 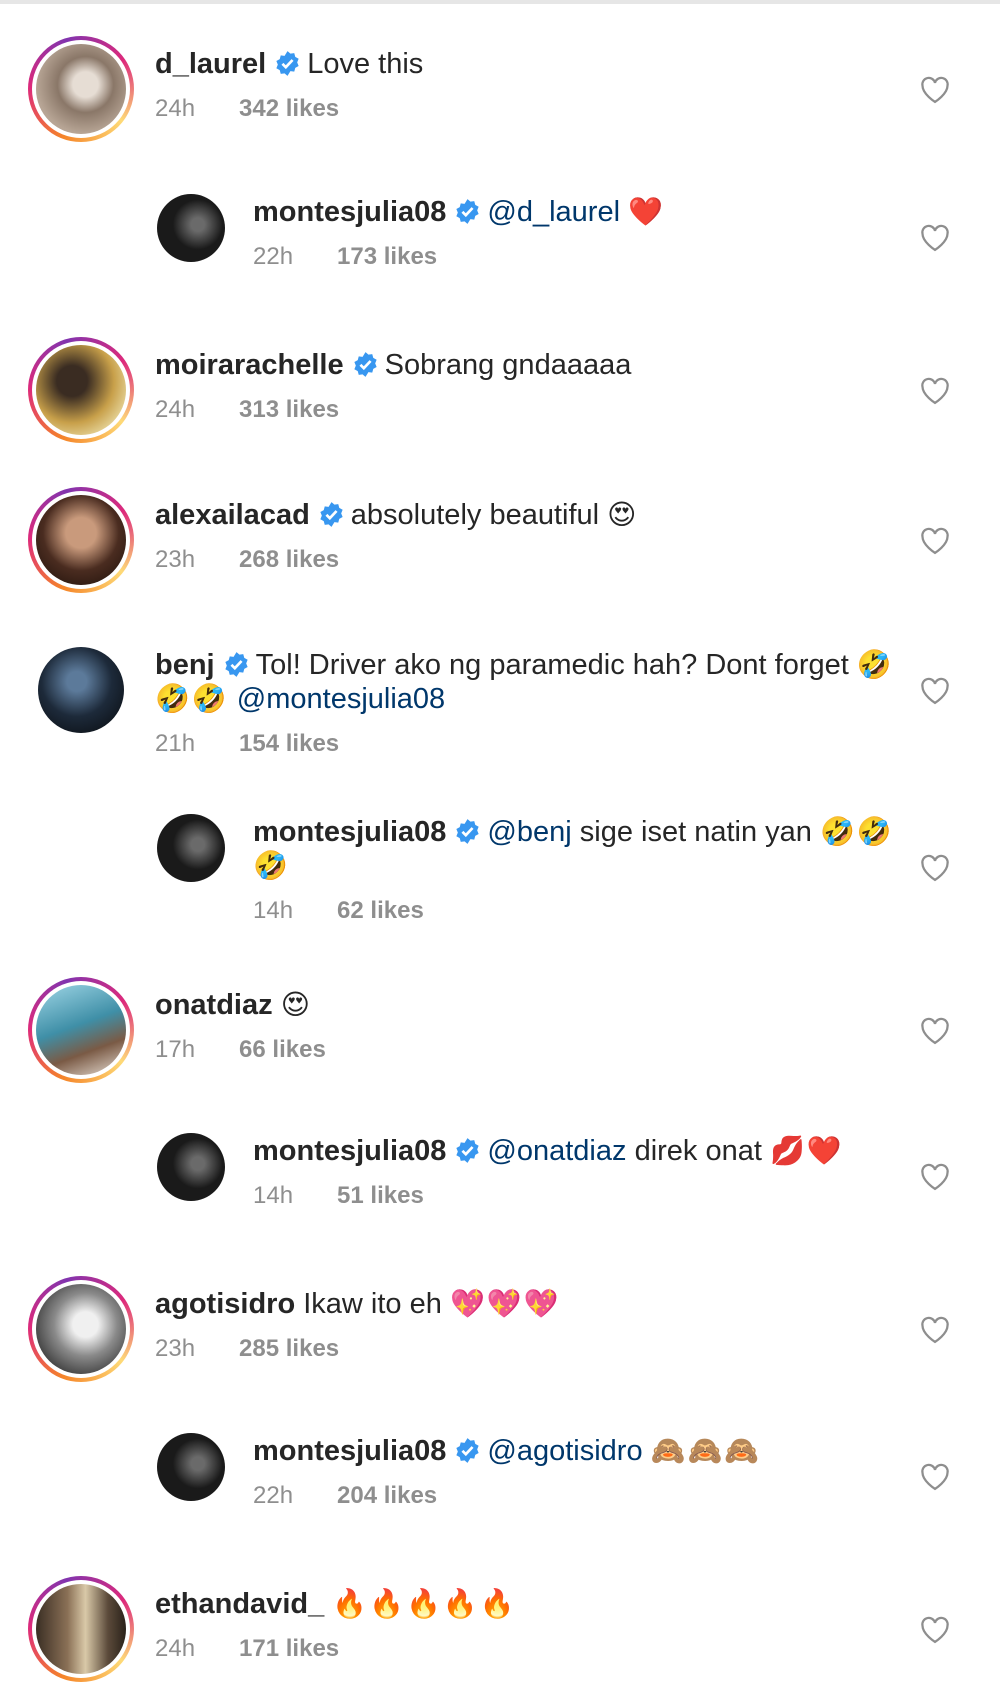 What do you see at coordinates (289, 743) in the screenshot?
I see `comment-likes: 154 likes` at bounding box center [289, 743].